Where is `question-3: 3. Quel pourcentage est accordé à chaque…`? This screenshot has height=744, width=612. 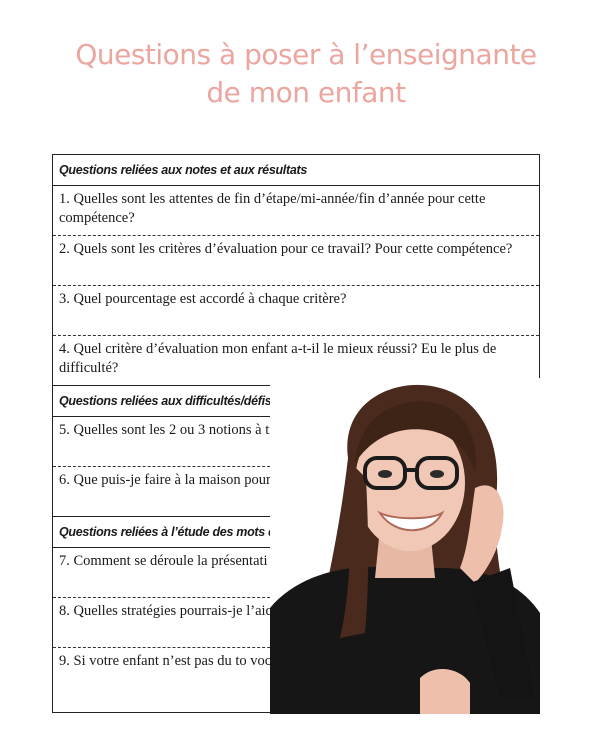 question-3: 3. Quel pourcentage est accordé à chaque… is located at coordinates (296, 311).